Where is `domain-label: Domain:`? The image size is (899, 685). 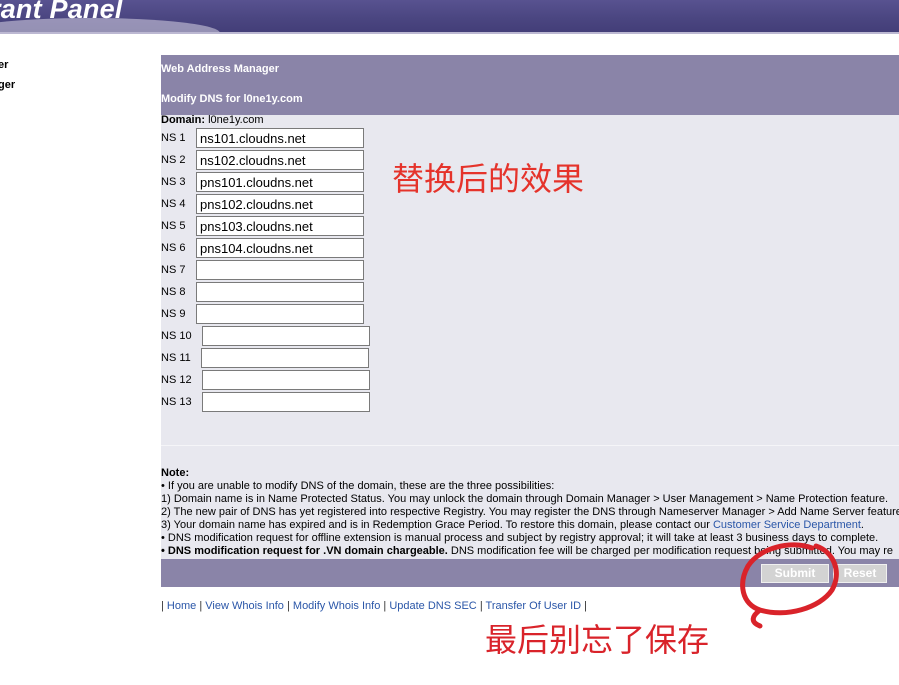 domain-label: Domain: is located at coordinates (183, 120).